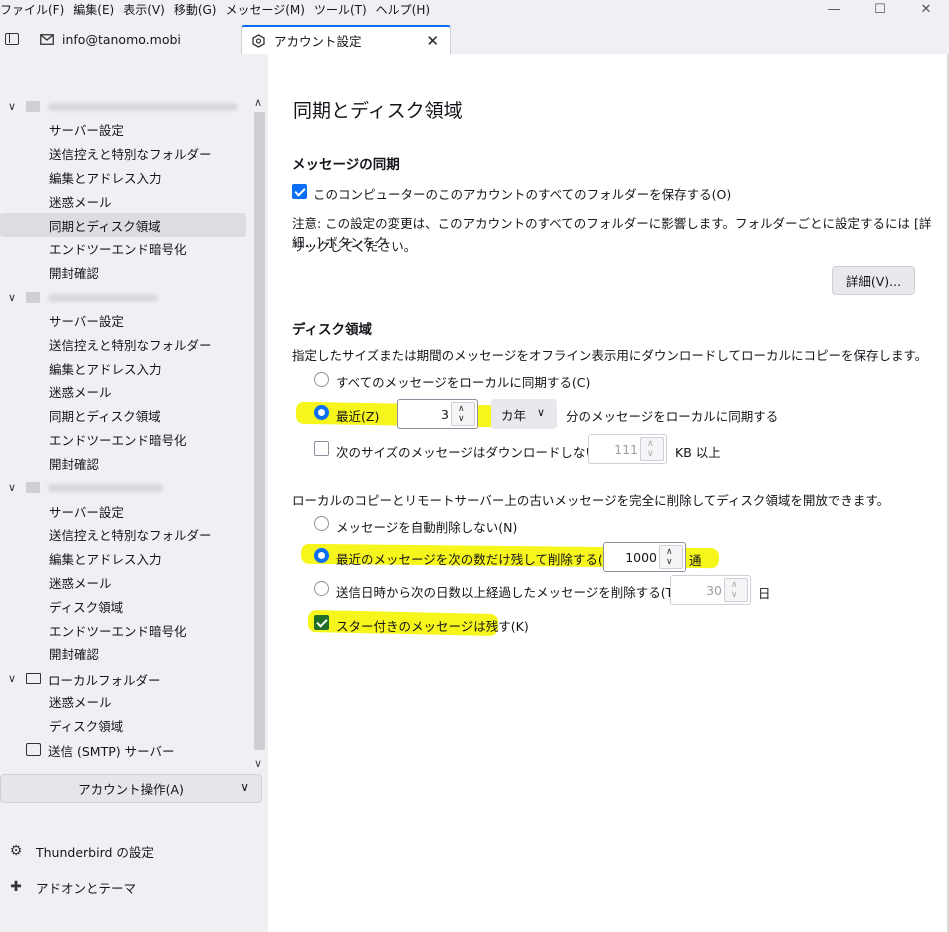  I want to click on sync-recent-radio, so click(321, 412).